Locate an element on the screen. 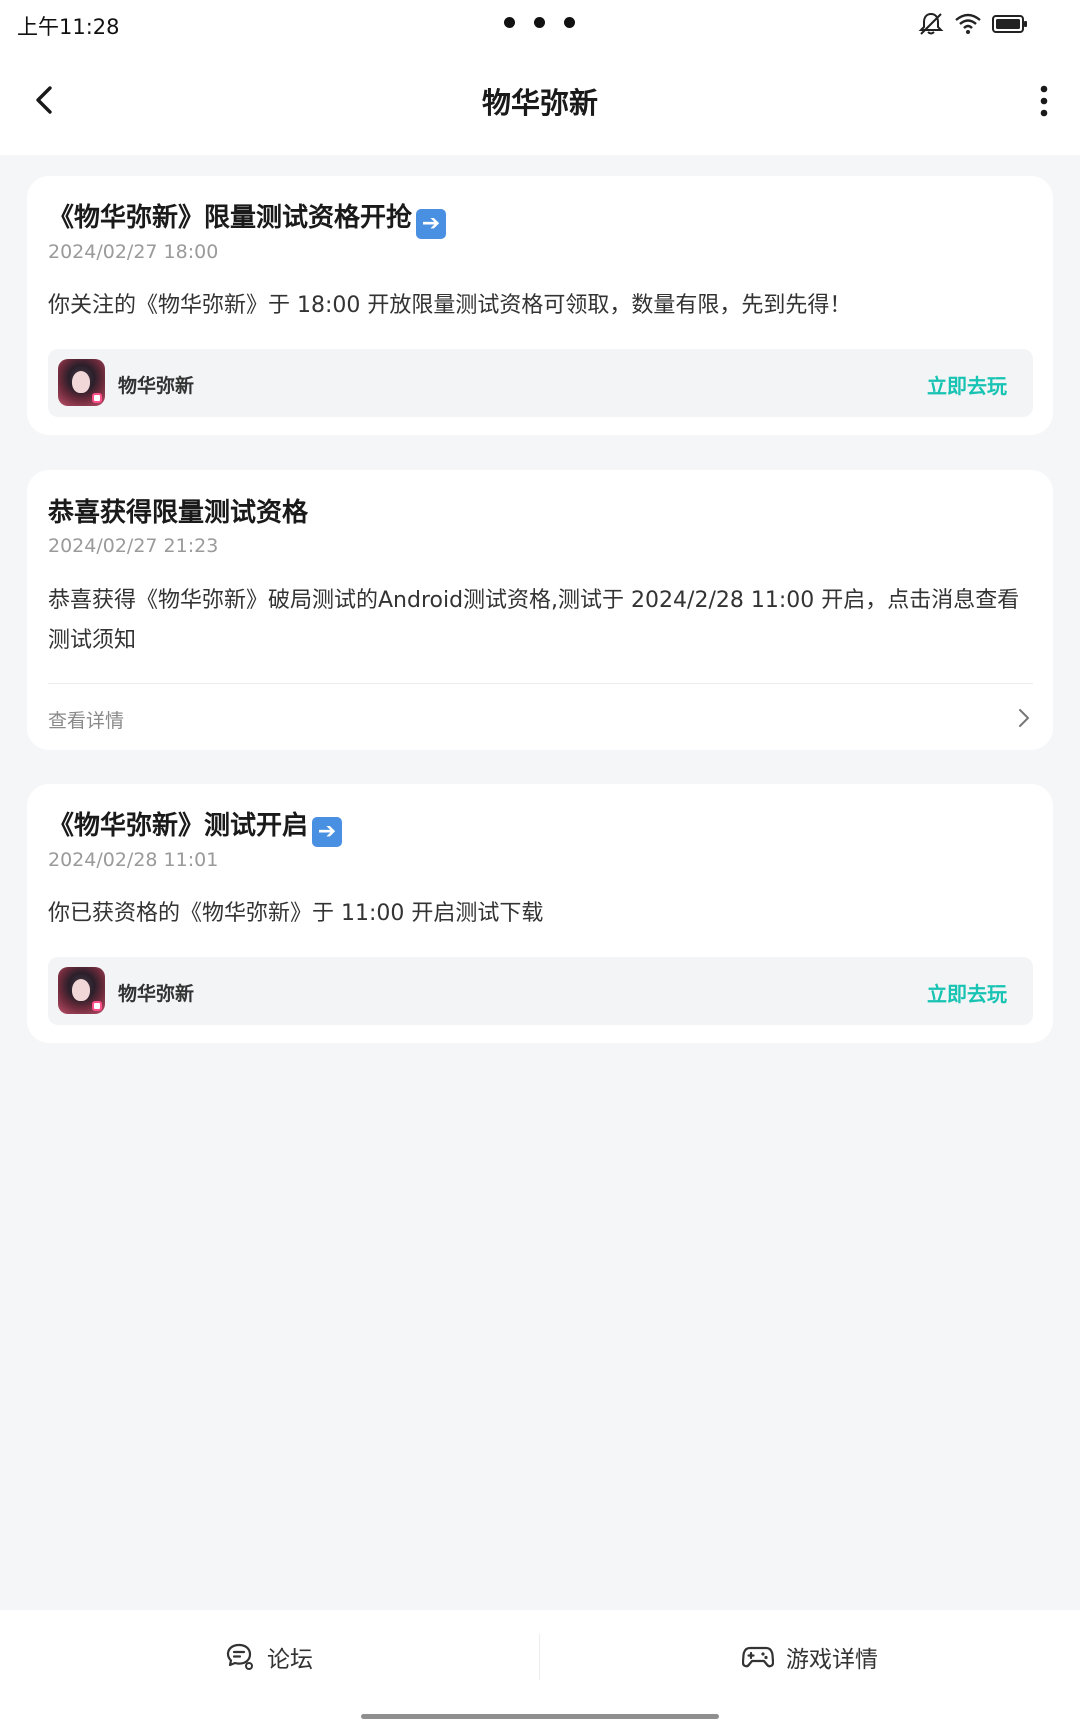 The width and height of the screenshot is (1080, 1728). card-time: 2024/02/27 21:23 is located at coordinates (133, 546).